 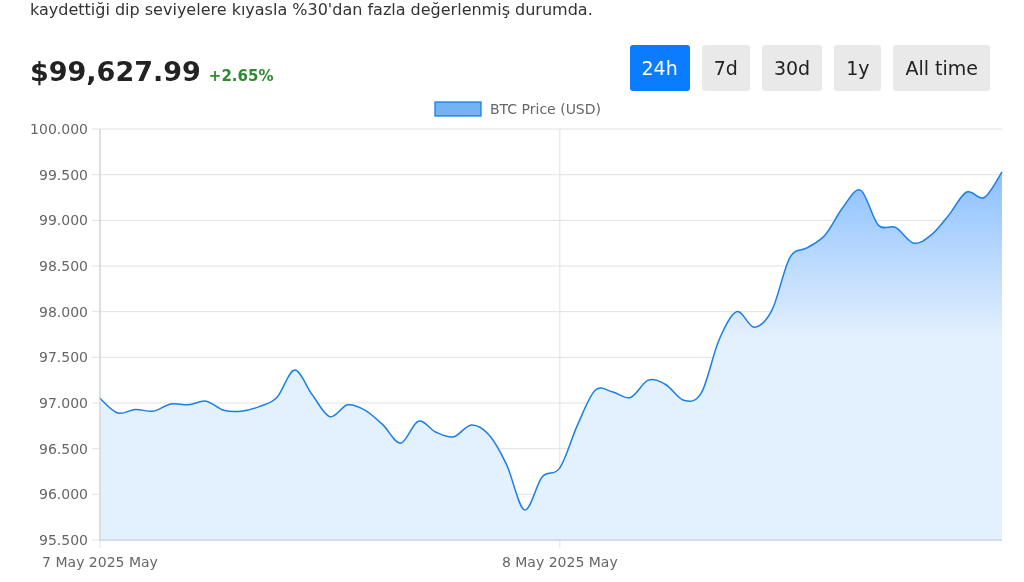 What do you see at coordinates (59, 129) in the screenshot?
I see `y-axis-label: 100.000` at bounding box center [59, 129].